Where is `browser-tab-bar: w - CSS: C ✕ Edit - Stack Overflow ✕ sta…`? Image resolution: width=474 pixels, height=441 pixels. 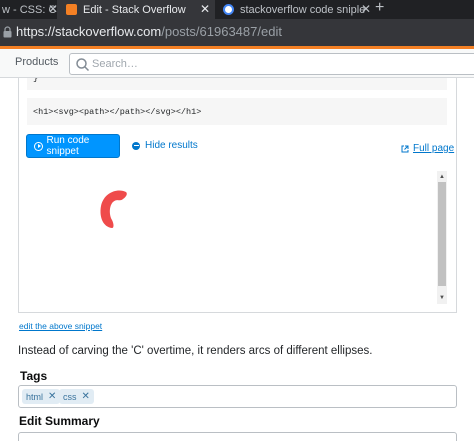
browser-tab-bar: w - CSS: C ✕ Edit - Stack Overflow ✕ sta… is located at coordinates (237, 9).